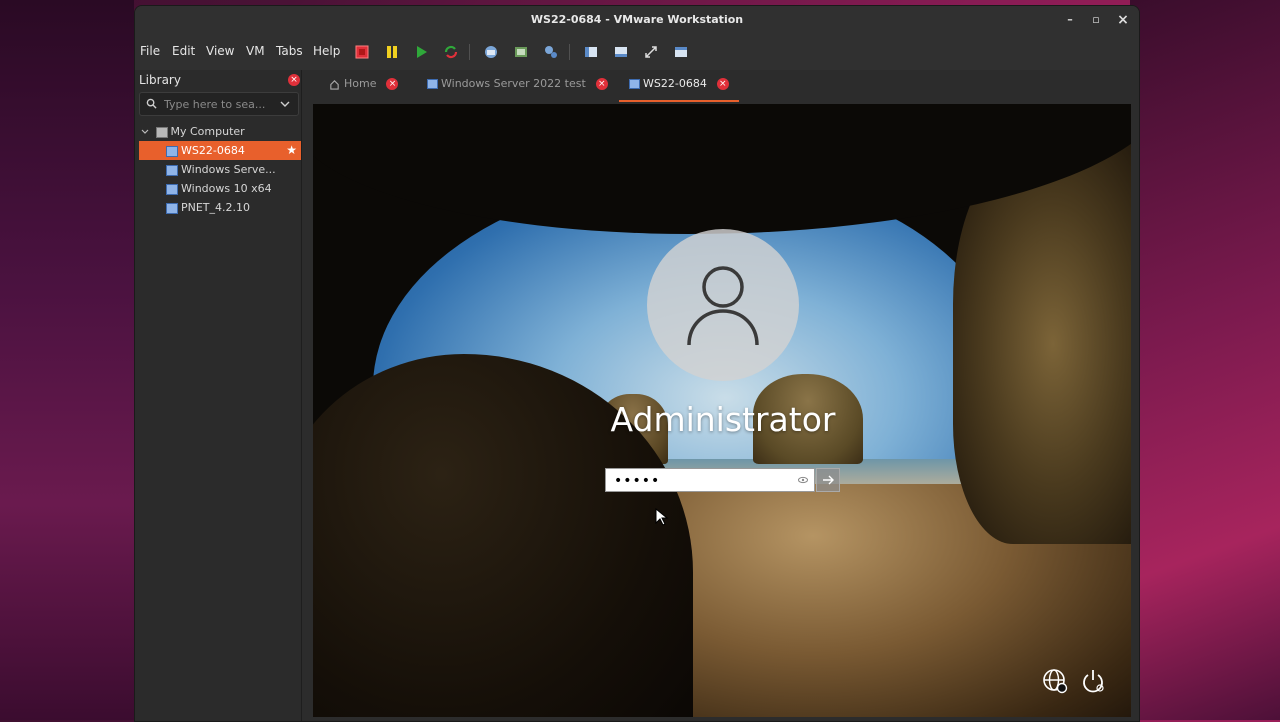 The height and width of the screenshot is (722, 1280). Describe the element at coordinates (662, 517) in the screenshot. I see `mouse-cursor-icon` at that location.